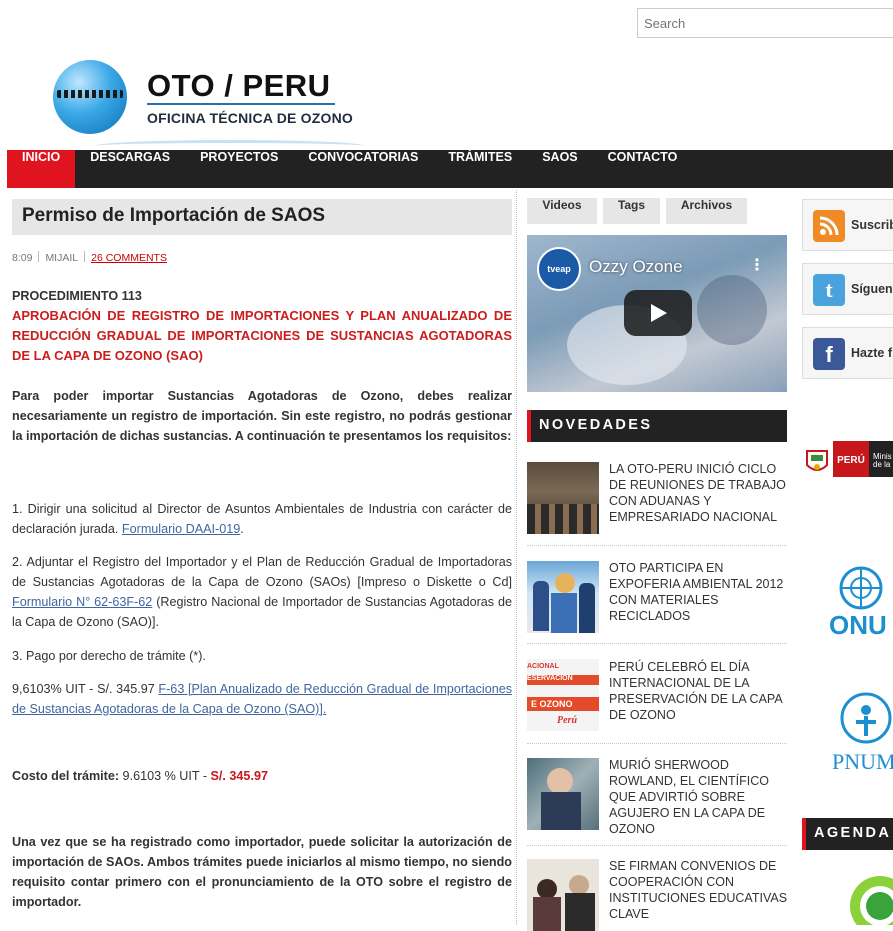 This screenshot has height=931, width=893. What do you see at coordinates (562, 211) in the screenshot?
I see `tab-videos: Videos` at bounding box center [562, 211].